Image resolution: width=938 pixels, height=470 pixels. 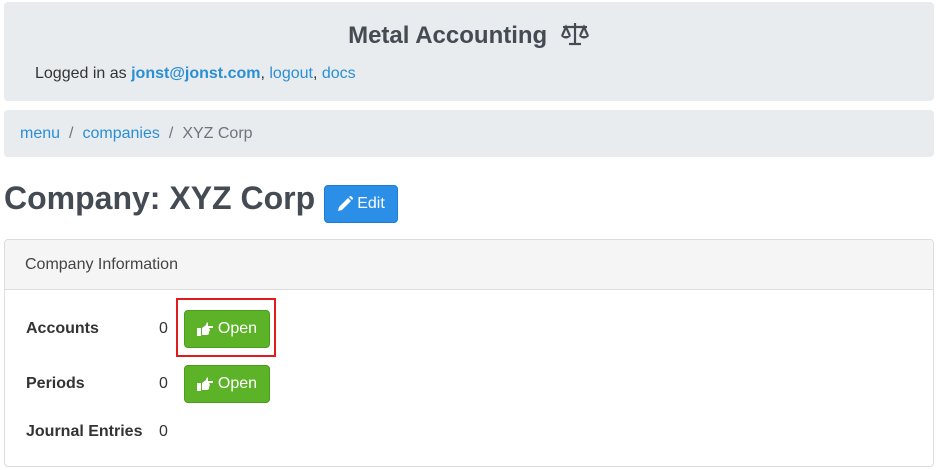 What do you see at coordinates (160, 198) in the screenshot?
I see `page-title: Company: XYZ Corp` at bounding box center [160, 198].